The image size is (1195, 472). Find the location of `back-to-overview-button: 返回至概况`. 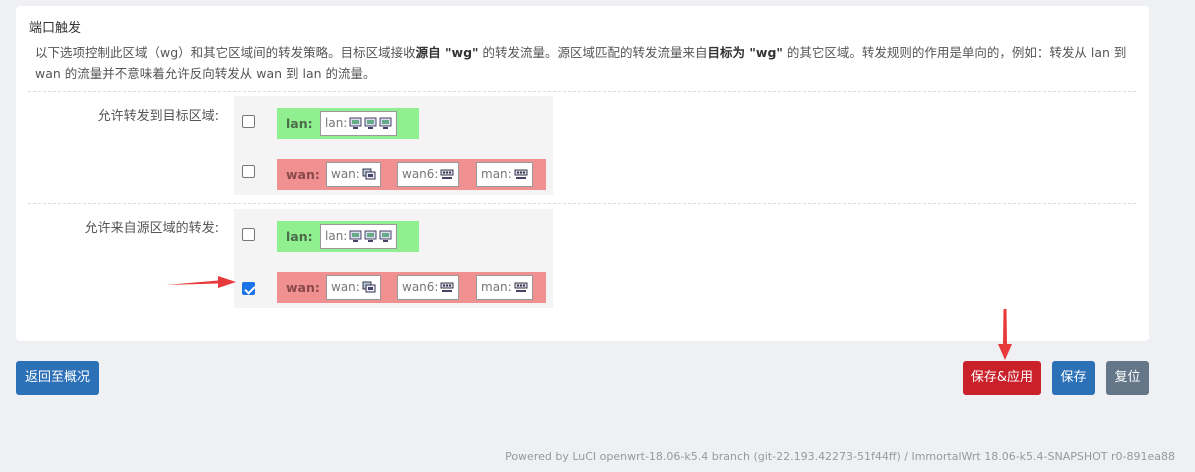

back-to-overview-button: 返回至概况 is located at coordinates (57, 378).